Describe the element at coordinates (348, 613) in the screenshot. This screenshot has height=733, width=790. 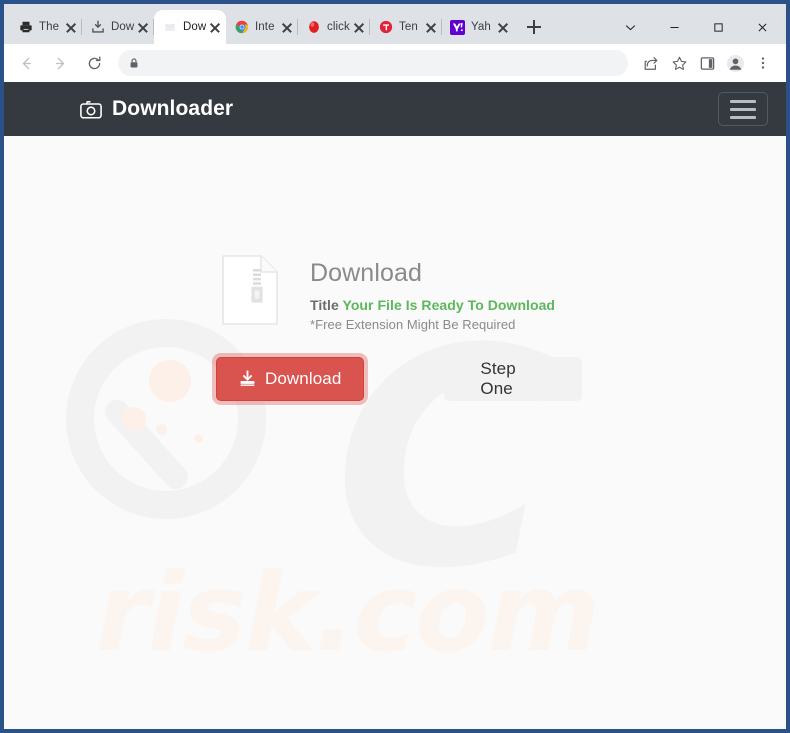
I see `domain-watermark: risk.com` at that location.